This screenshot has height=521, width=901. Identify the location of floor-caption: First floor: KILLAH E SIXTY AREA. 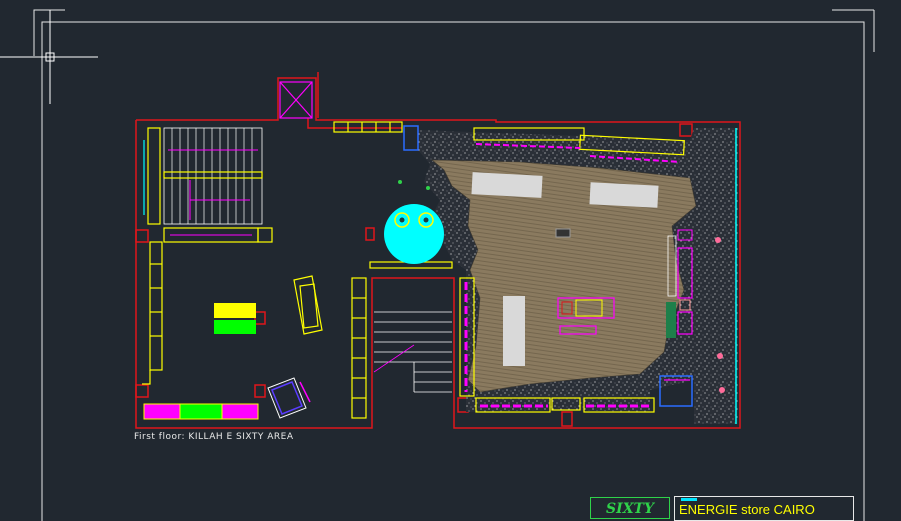
(214, 437).